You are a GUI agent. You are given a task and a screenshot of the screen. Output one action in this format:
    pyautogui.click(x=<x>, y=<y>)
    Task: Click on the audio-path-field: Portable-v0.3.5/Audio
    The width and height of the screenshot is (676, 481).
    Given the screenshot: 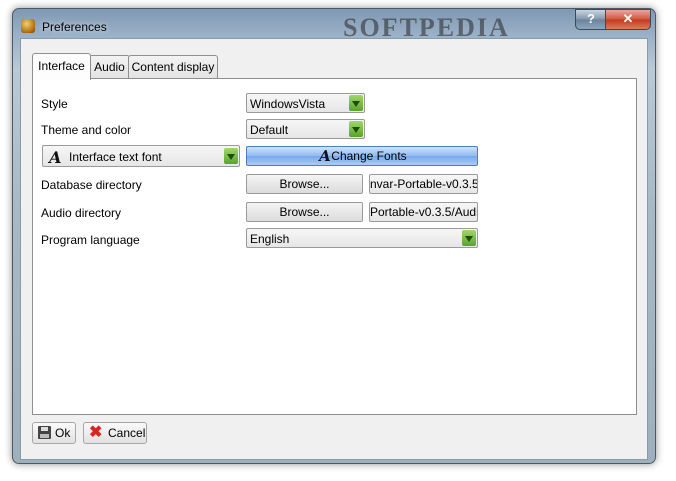 What is the action you would take?
    pyautogui.click(x=423, y=212)
    